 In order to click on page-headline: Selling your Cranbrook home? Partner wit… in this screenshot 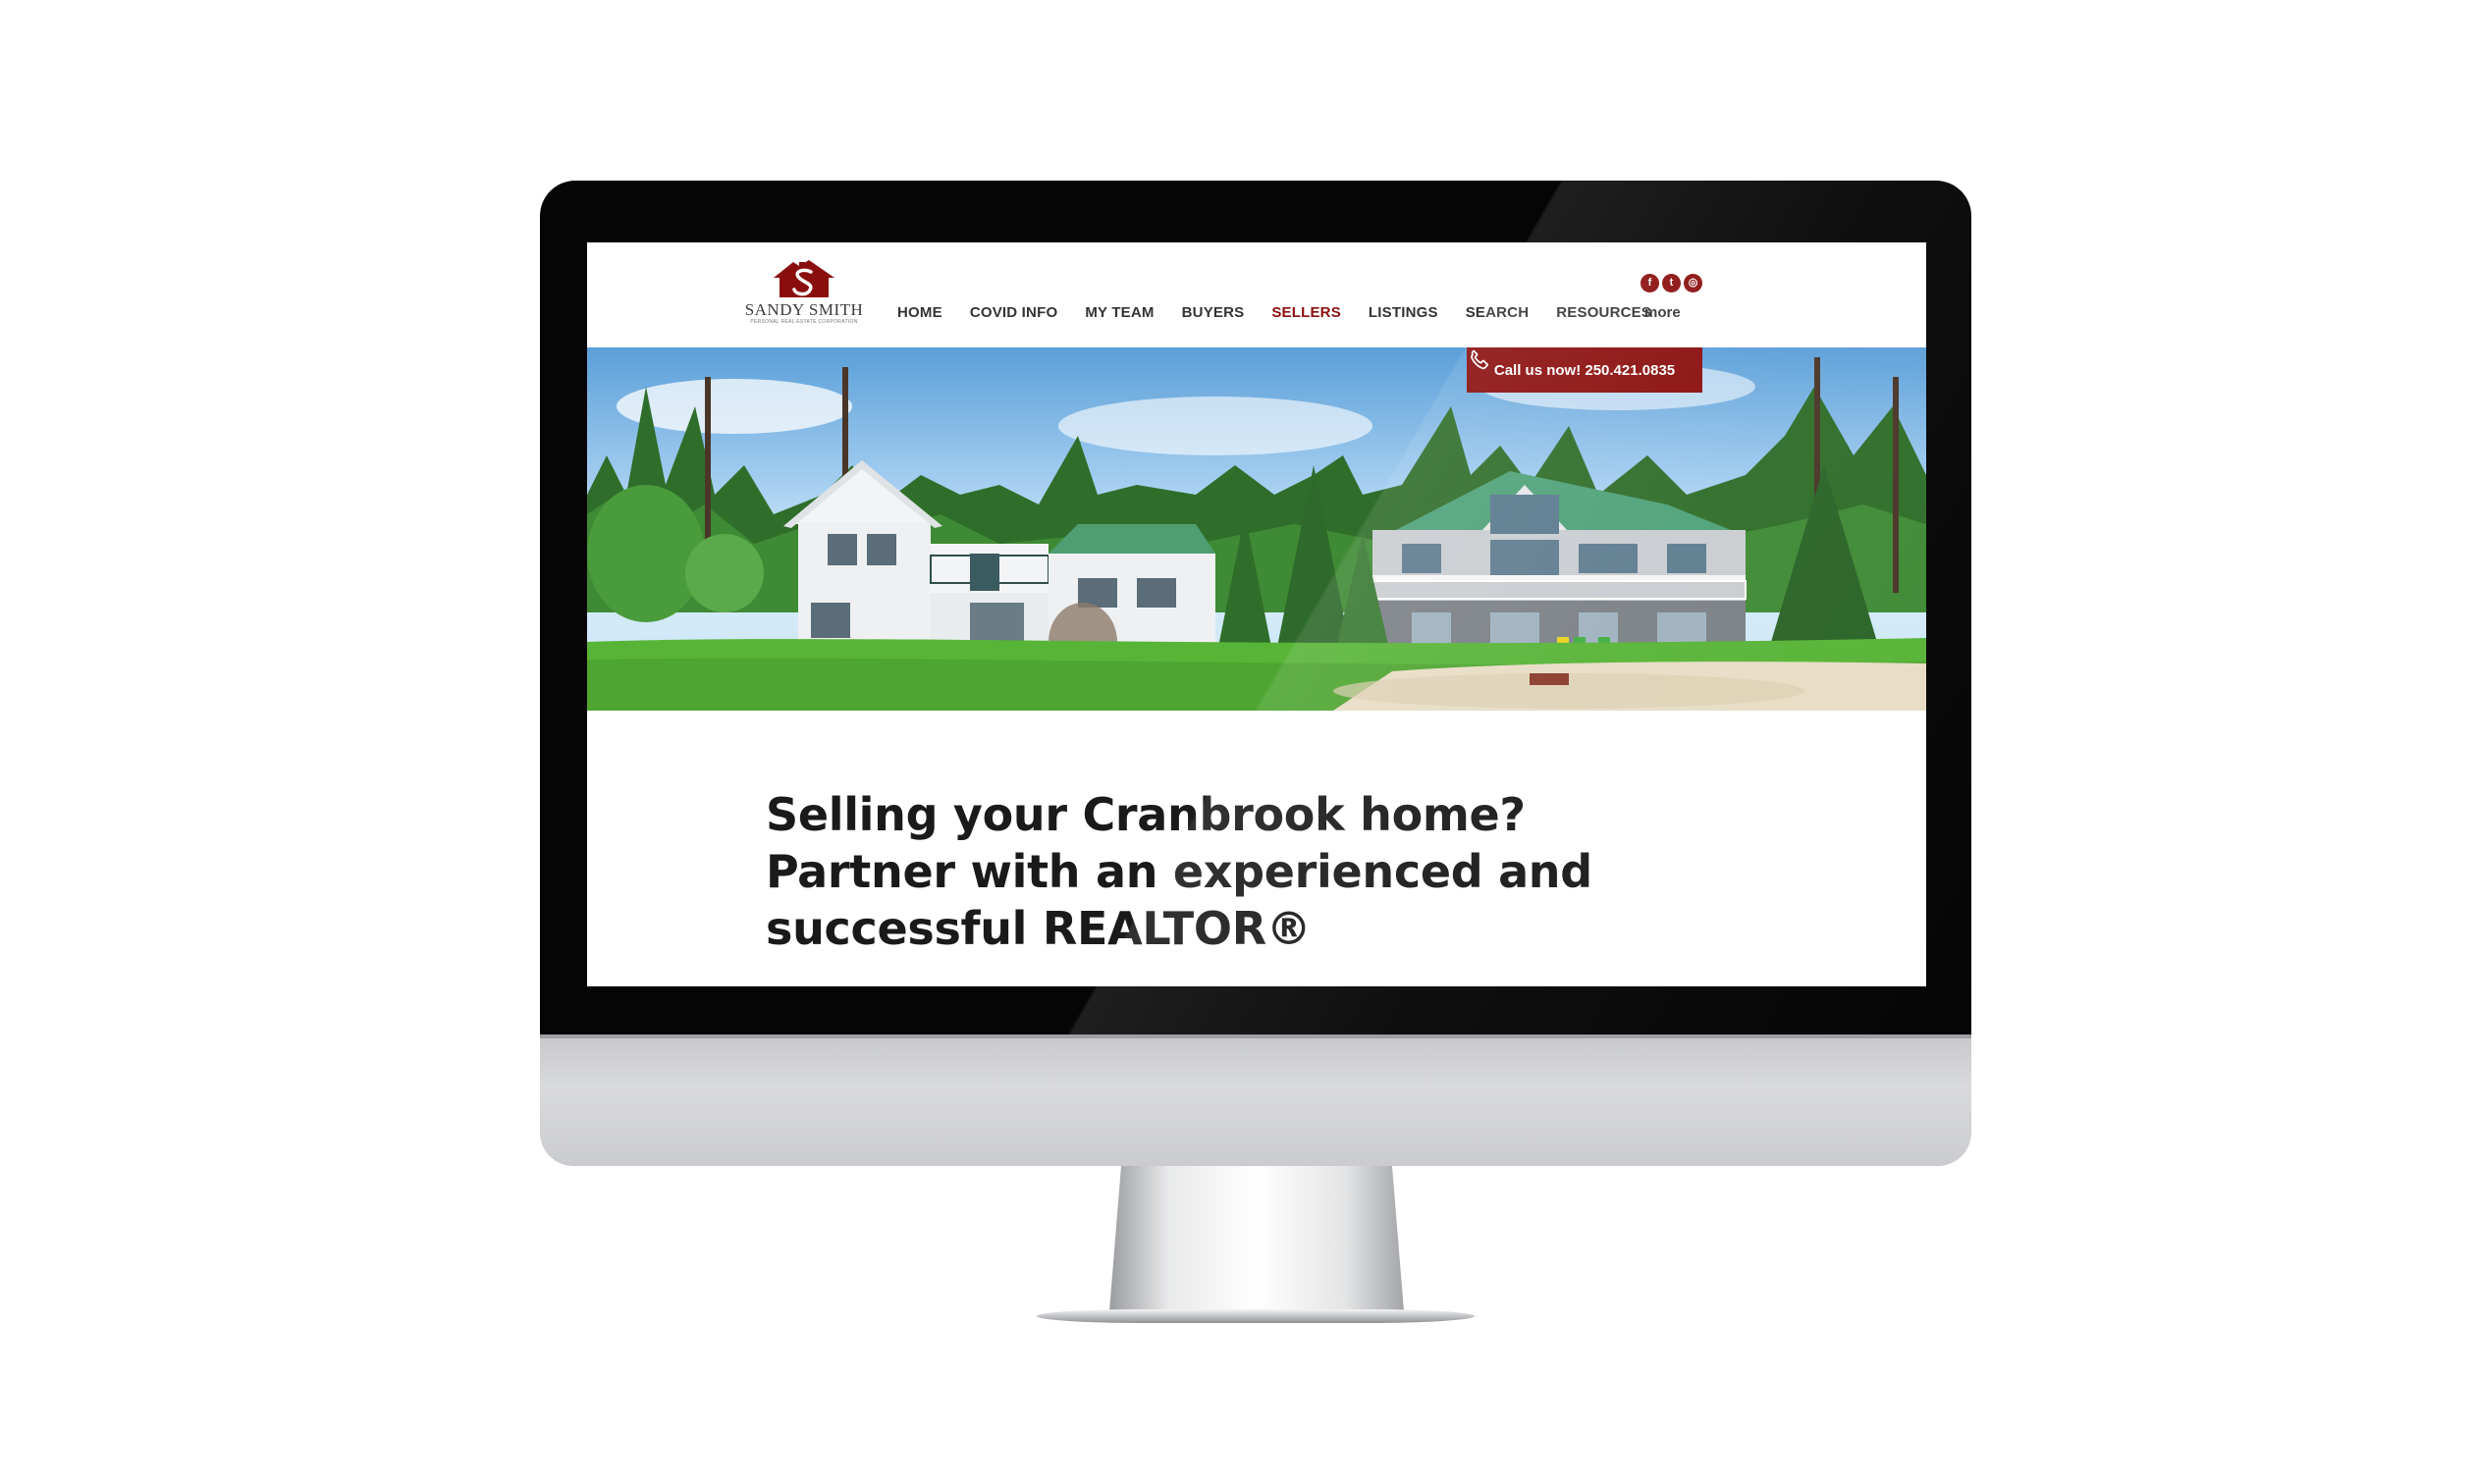, I will do `click(1208, 871)`.